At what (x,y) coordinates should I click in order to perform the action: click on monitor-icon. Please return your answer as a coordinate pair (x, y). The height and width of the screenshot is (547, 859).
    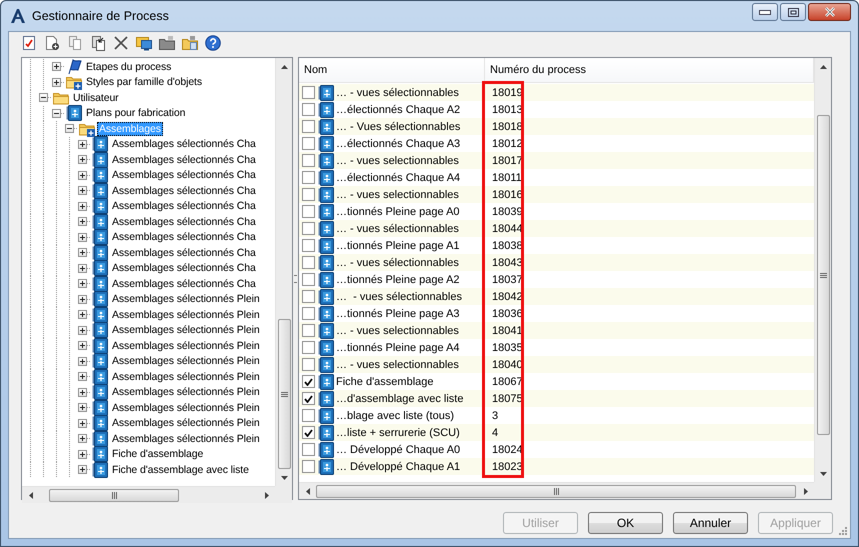
    Looking at the image, I should click on (144, 43).